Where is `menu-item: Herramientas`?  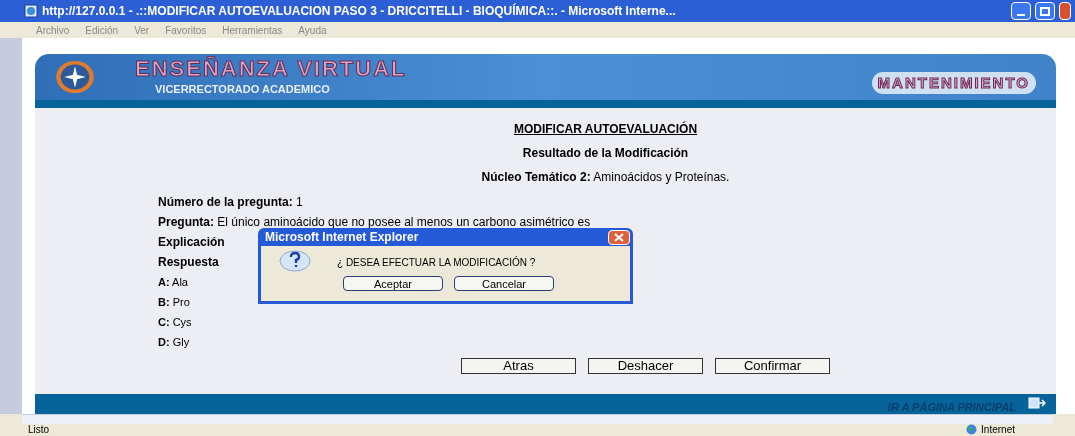
menu-item: Herramientas is located at coordinates (252, 30).